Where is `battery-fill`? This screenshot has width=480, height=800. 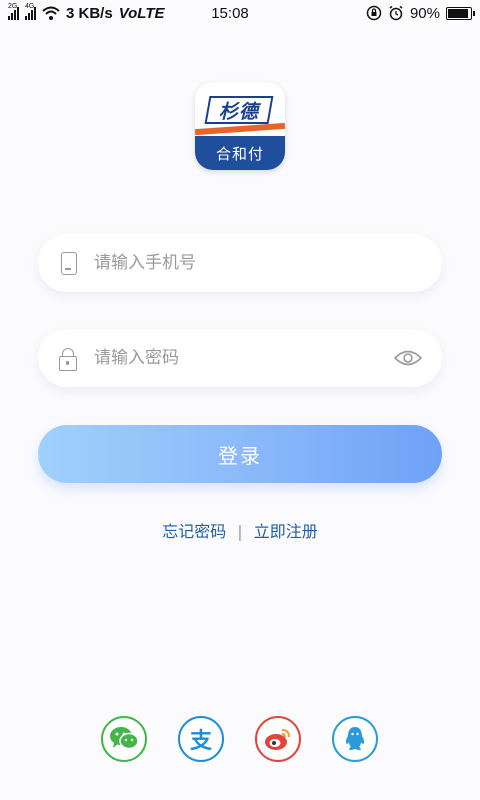
battery-fill is located at coordinates (458, 13).